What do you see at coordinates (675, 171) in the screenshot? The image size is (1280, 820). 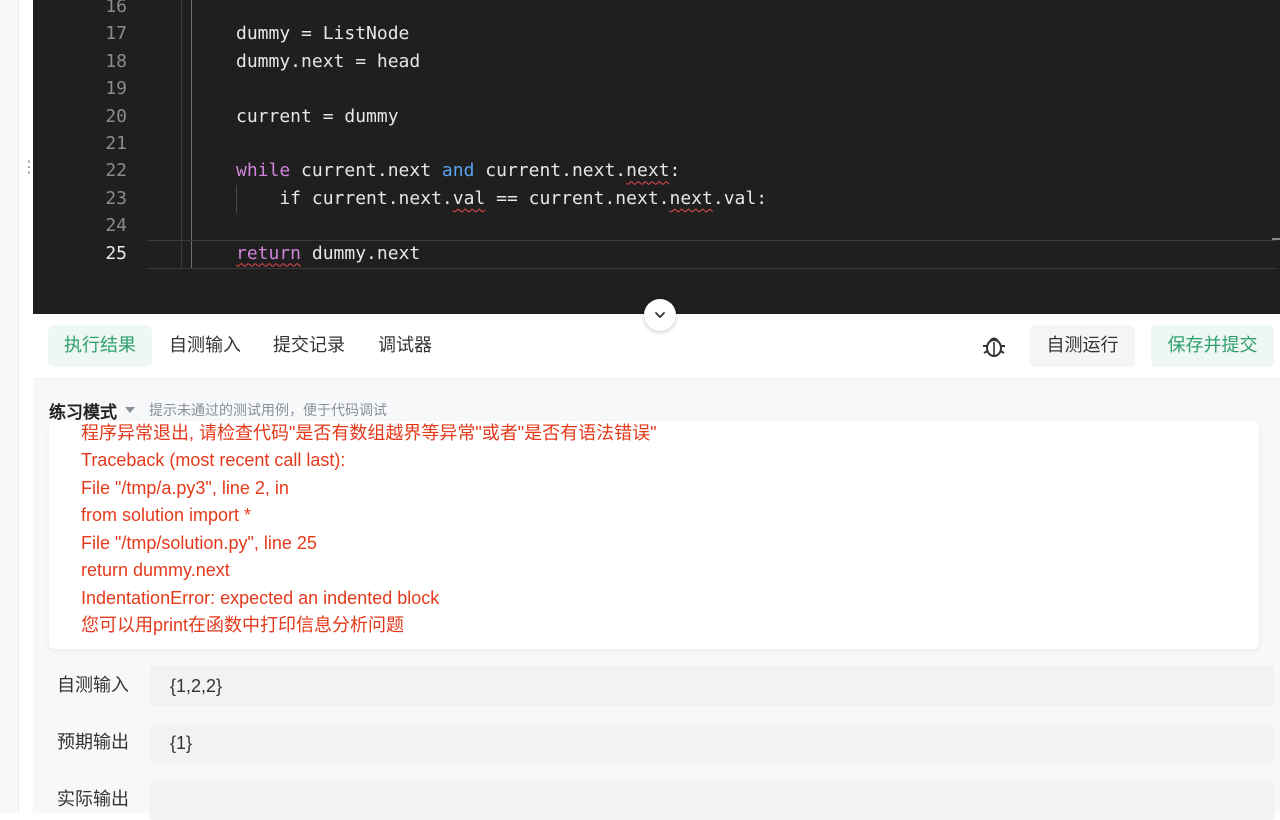 I see `code-token: :` at bounding box center [675, 171].